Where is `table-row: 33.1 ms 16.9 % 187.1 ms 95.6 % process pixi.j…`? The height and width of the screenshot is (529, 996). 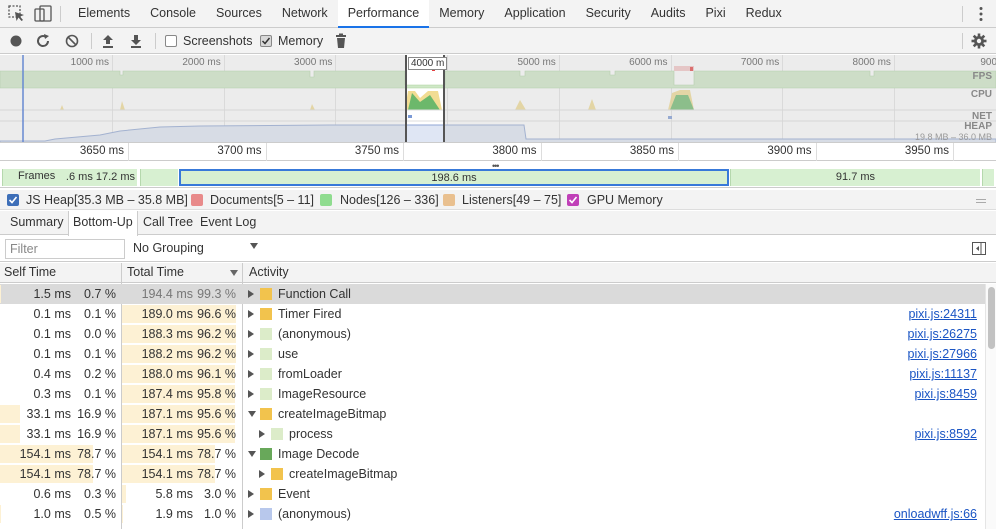 table-row: 33.1 ms 16.9 % 187.1 ms 95.6 % process pixi.j… is located at coordinates (492, 434).